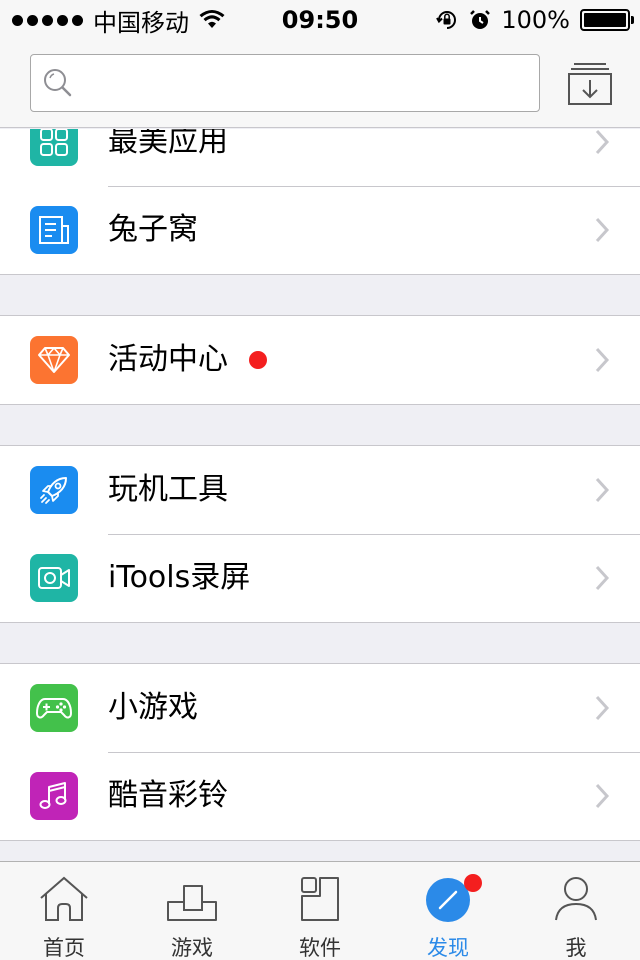 Image resolution: width=640 pixels, height=960 pixels. Describe the element at coordinates (64, 948) in the screenshot. I see `tab-label: 首页` at that location.